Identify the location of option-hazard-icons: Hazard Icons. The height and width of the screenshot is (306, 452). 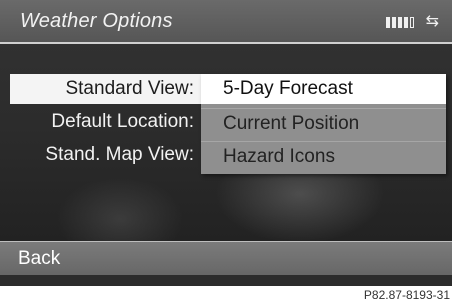
(323, 156).